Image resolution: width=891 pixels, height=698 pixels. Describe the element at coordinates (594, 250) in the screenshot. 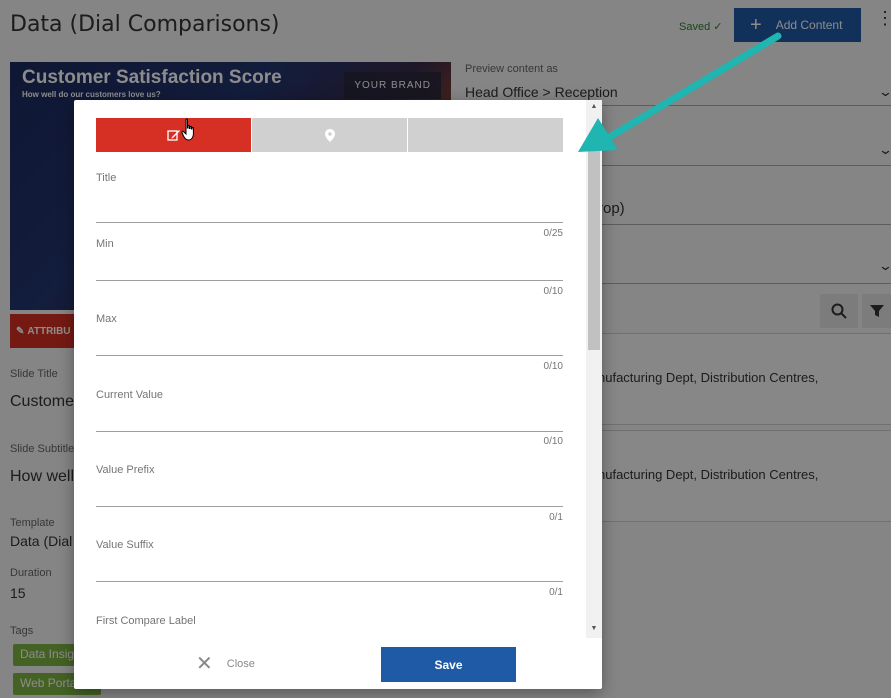

I see `scrollbar-thumb` at that location.